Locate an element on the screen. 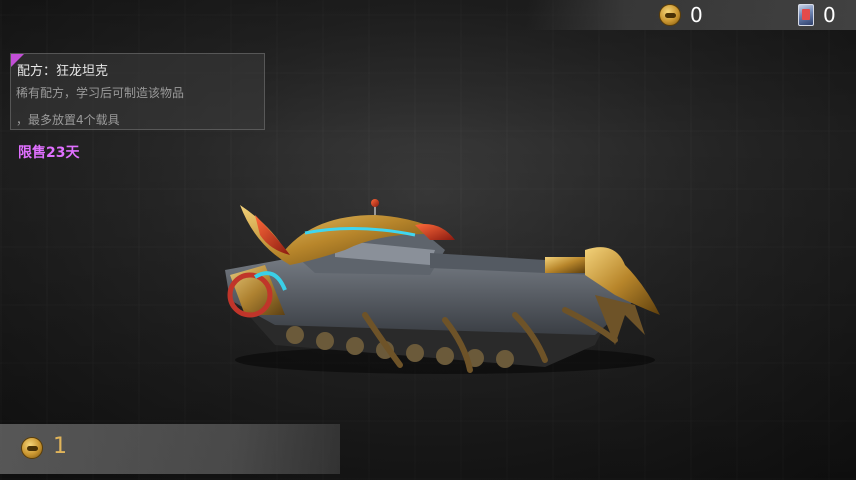  card-amount: 0 is located at coordinates (829, 15).